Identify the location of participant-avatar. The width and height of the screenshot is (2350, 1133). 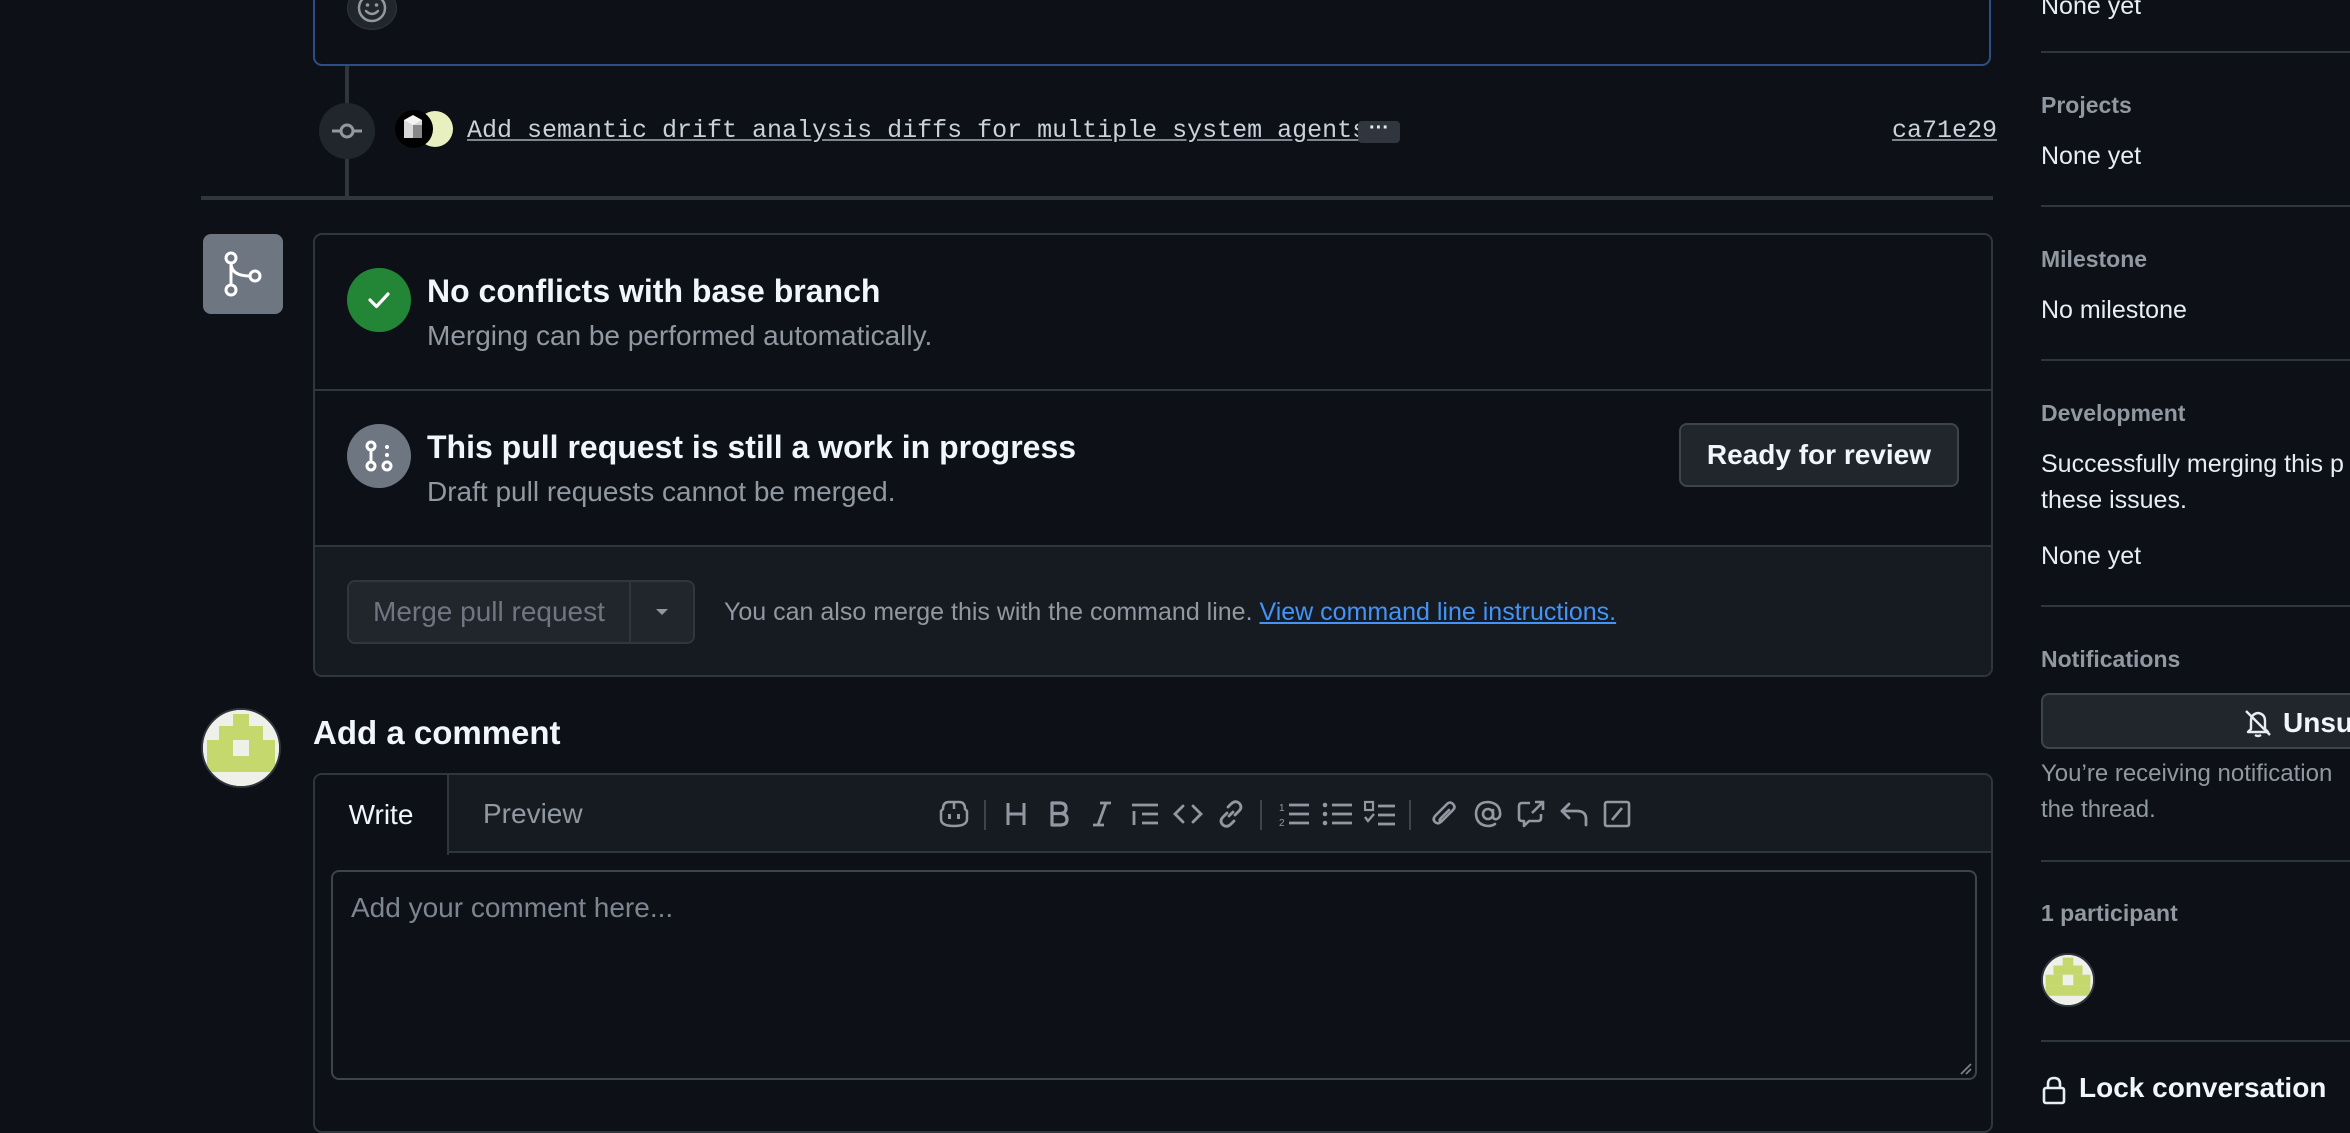
(2068, 980).